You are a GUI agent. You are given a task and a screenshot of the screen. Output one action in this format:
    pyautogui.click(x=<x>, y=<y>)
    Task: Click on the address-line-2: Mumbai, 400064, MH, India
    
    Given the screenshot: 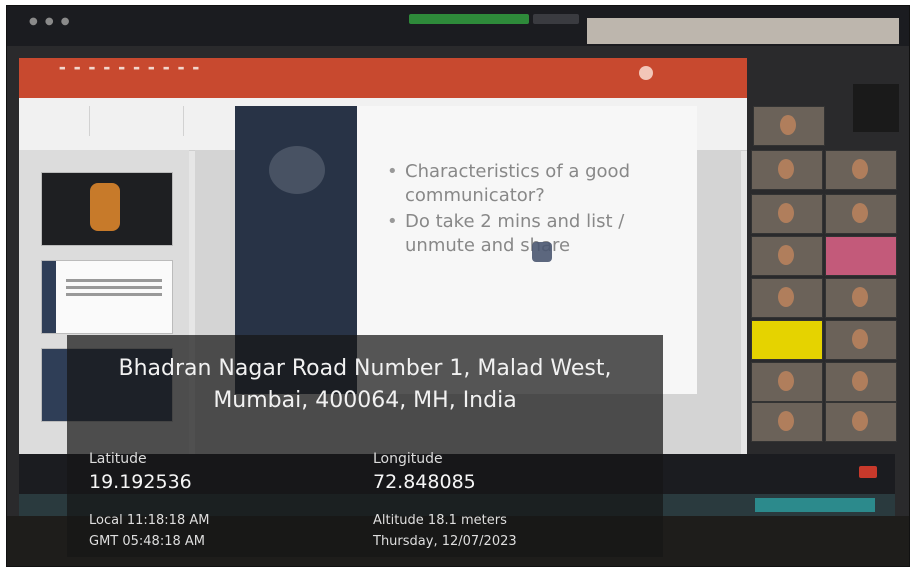 What is the action you would take?
    pyautogui.click(x=365, y=400)
    